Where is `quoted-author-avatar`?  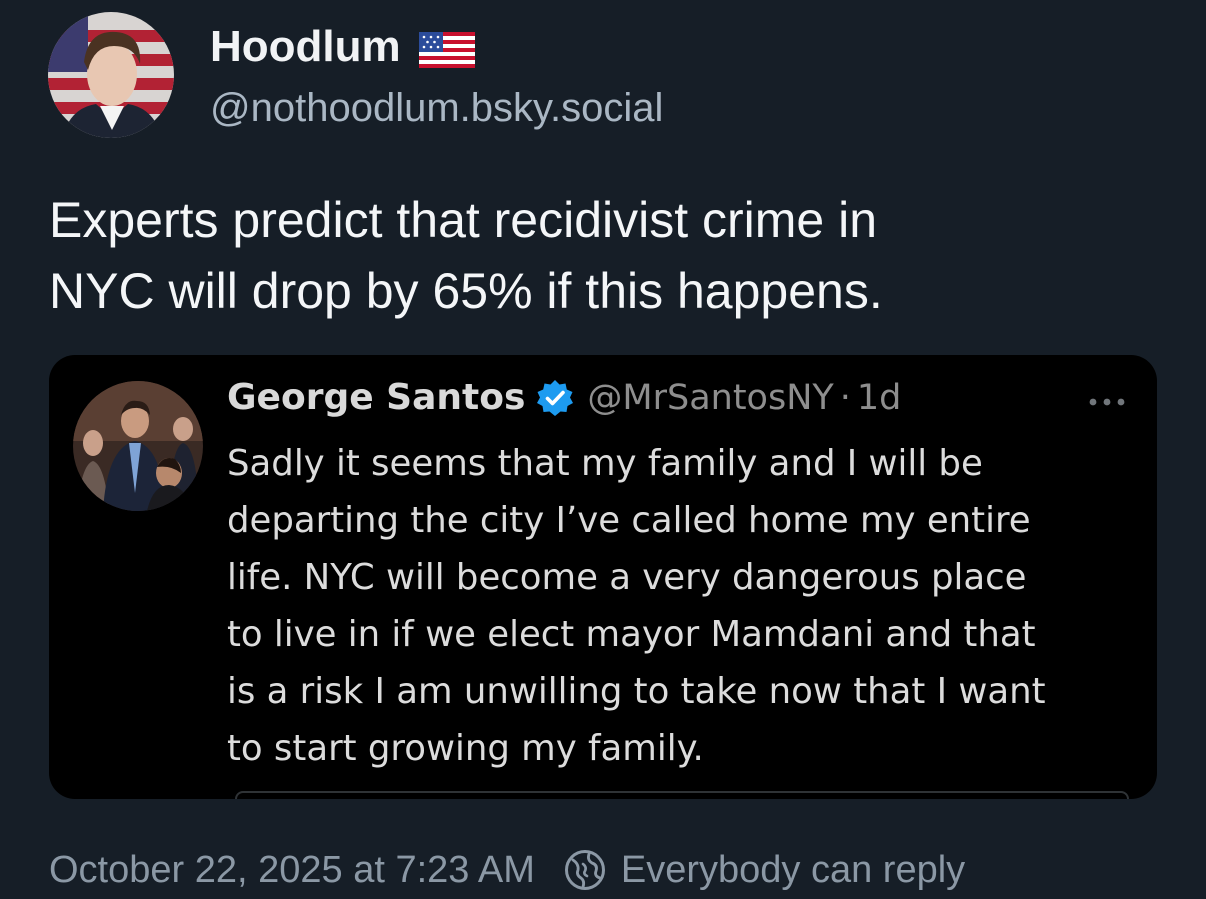 quoted-author-avatar is located at coordinates (138, 446).